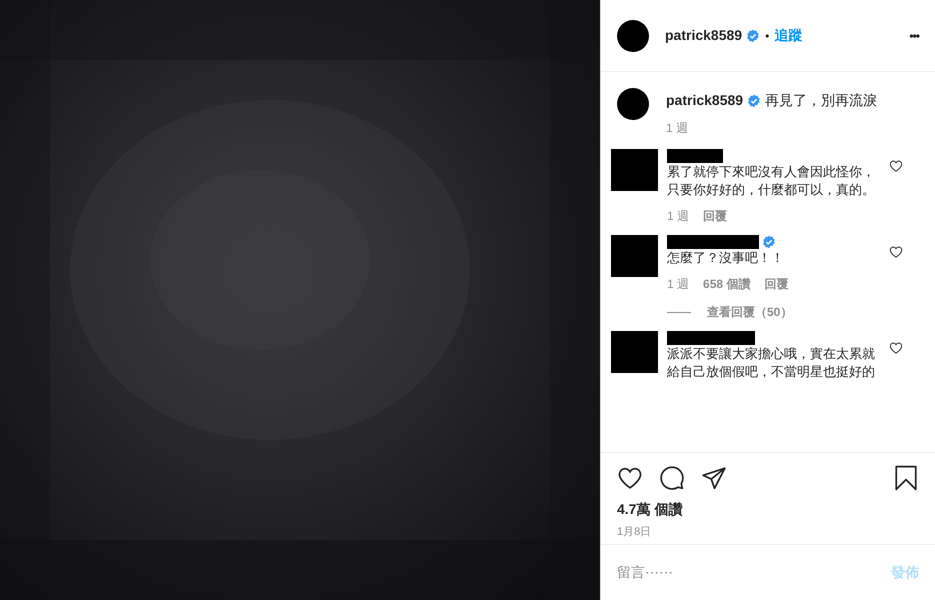 The height and width of the screenshot is (600, 935). Describe the element at coordinates (788, 35) in the screenshot. I see `follow-button: 追蹤` at that location.